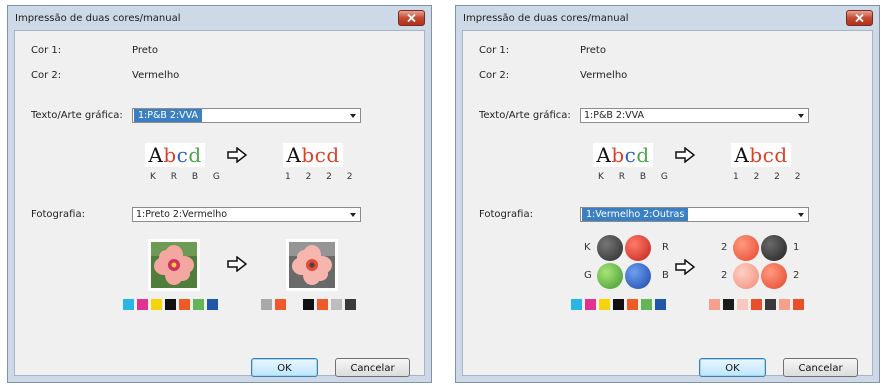  What do you see at coordinates (506, 214) in the screenshot?
I see `fotografia-label: Fotografia:` at bounding box center [506, 214].